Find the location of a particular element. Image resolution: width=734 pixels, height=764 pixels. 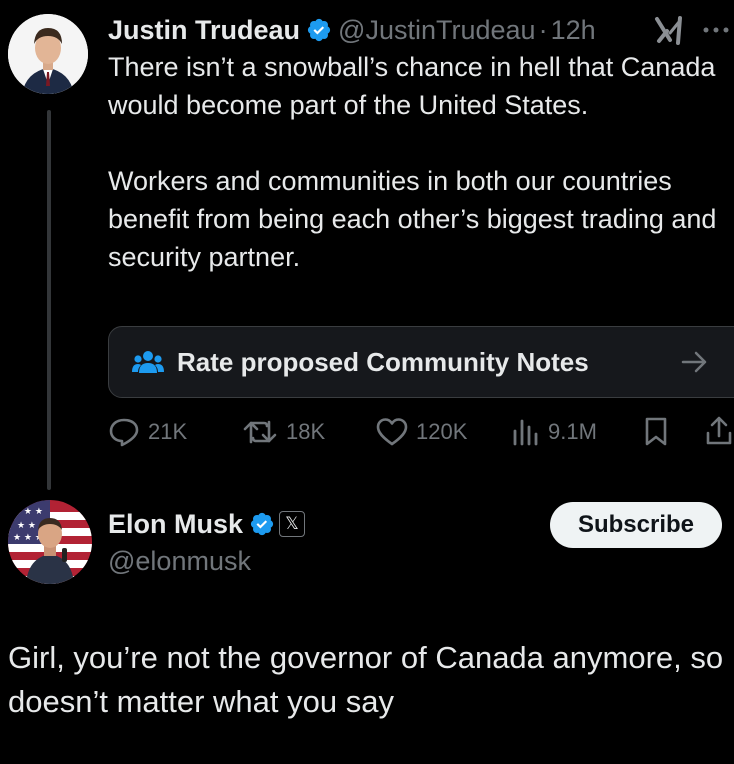

reply-header: Elon Musk 𝕏 is located at coordinates (207, 524).